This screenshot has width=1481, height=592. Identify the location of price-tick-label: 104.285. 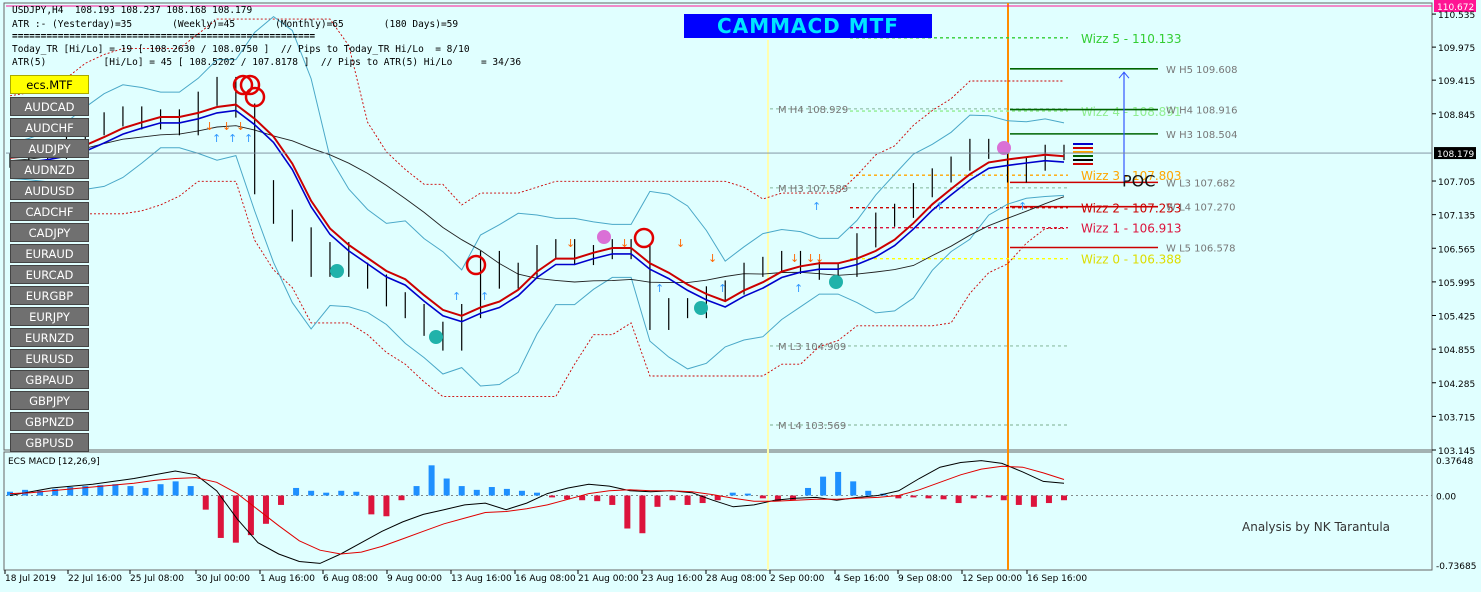
(1456, 385).